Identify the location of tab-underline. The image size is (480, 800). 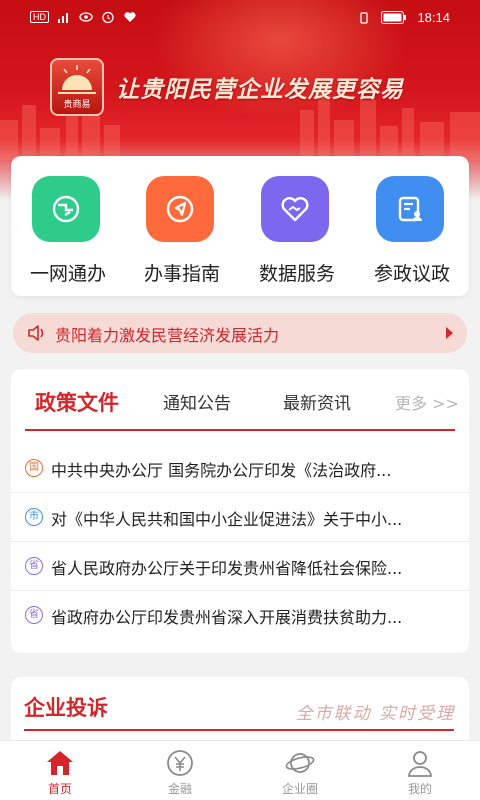
(240, 430).